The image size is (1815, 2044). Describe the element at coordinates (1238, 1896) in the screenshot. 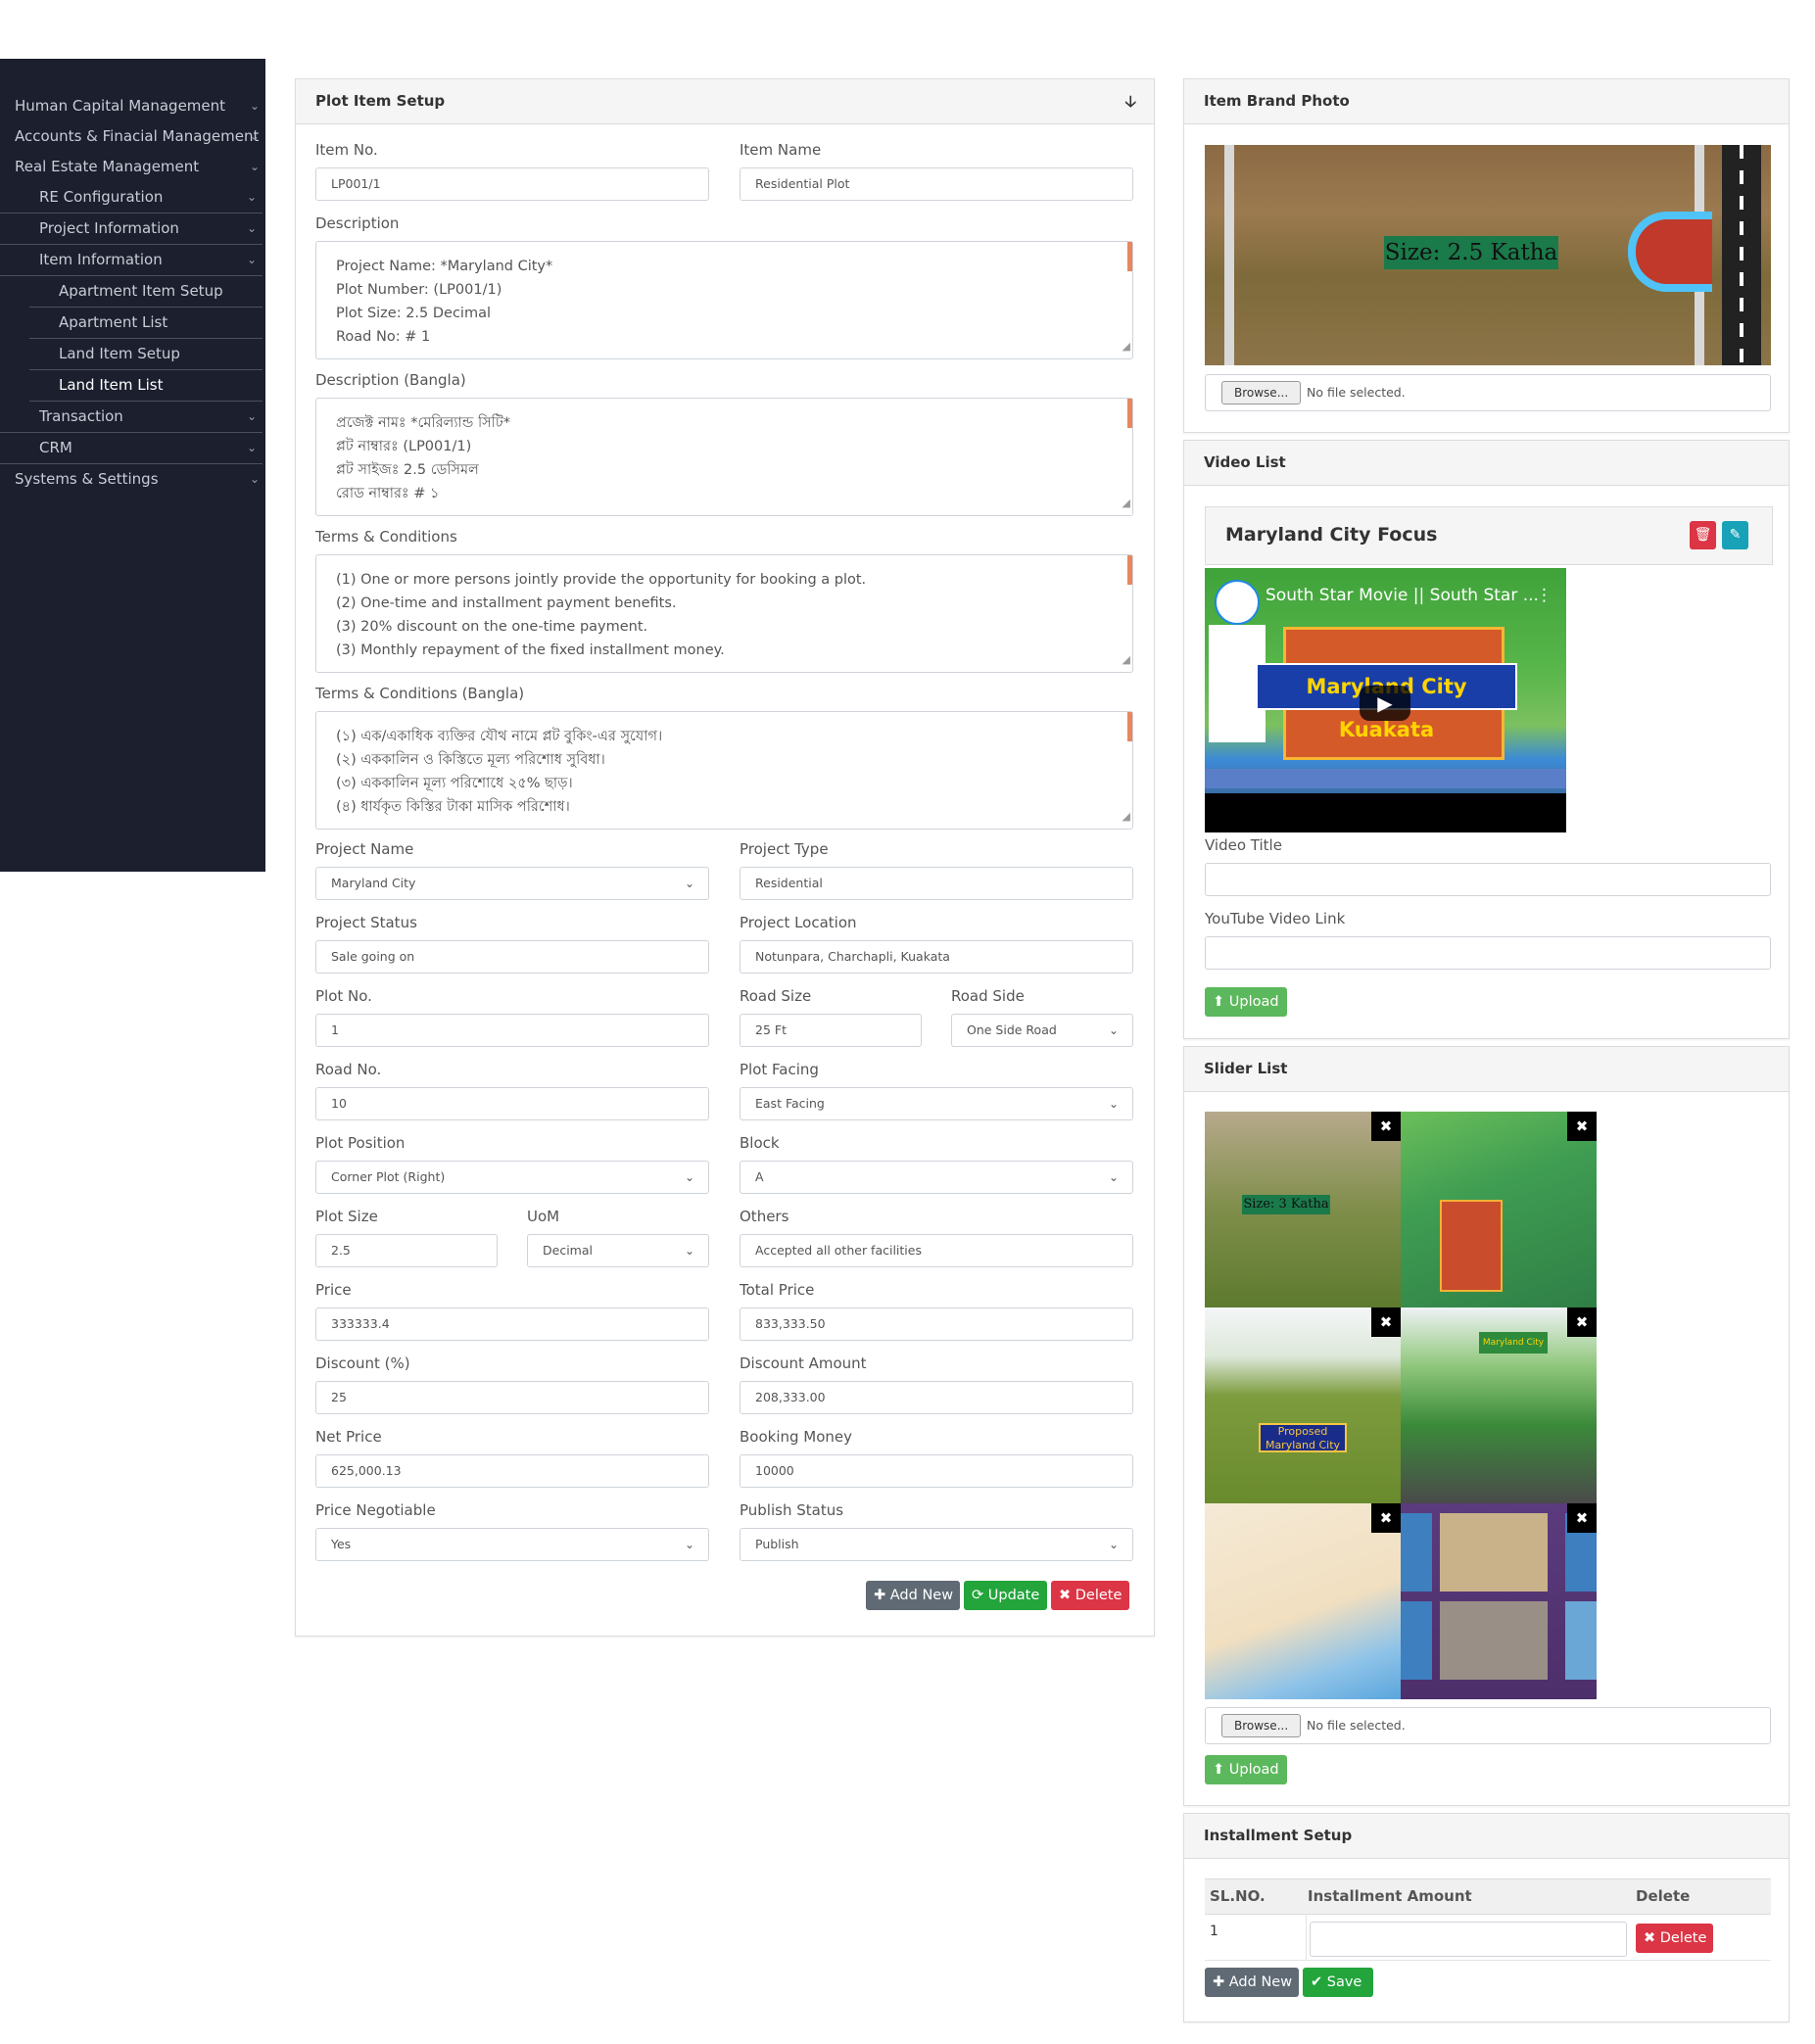

I see `column-header: SL.NO.` at that location.